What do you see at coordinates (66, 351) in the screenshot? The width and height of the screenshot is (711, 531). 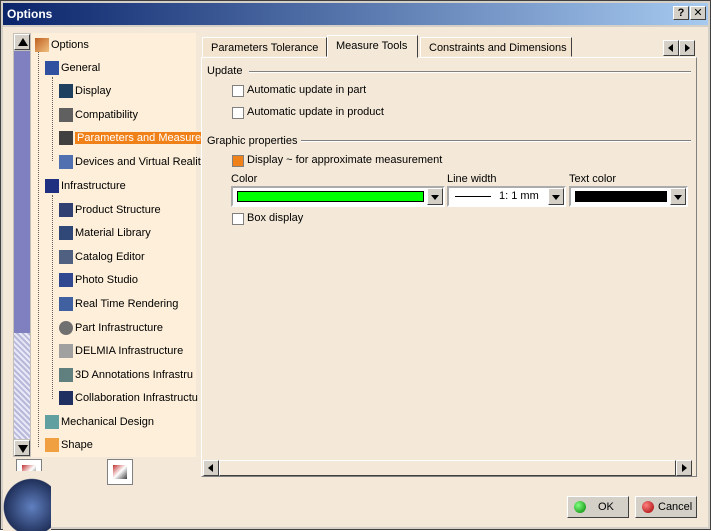 I see `delmia-icon` at bounding box center [66, 351].